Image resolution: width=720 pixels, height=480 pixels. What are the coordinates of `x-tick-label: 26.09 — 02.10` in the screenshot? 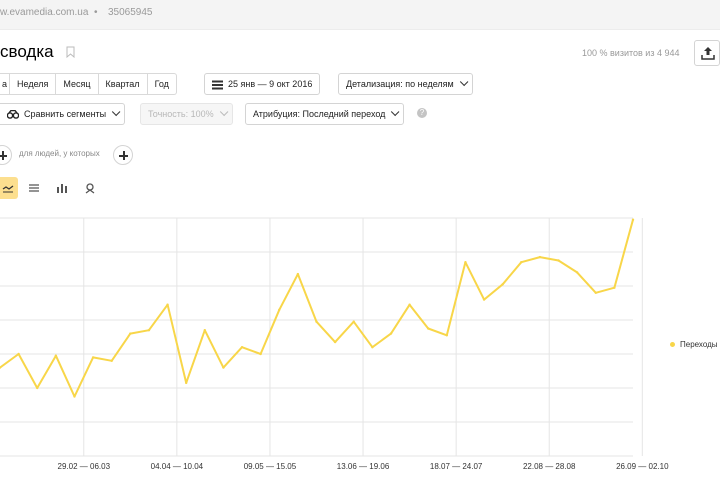 It's located at (642, 466).